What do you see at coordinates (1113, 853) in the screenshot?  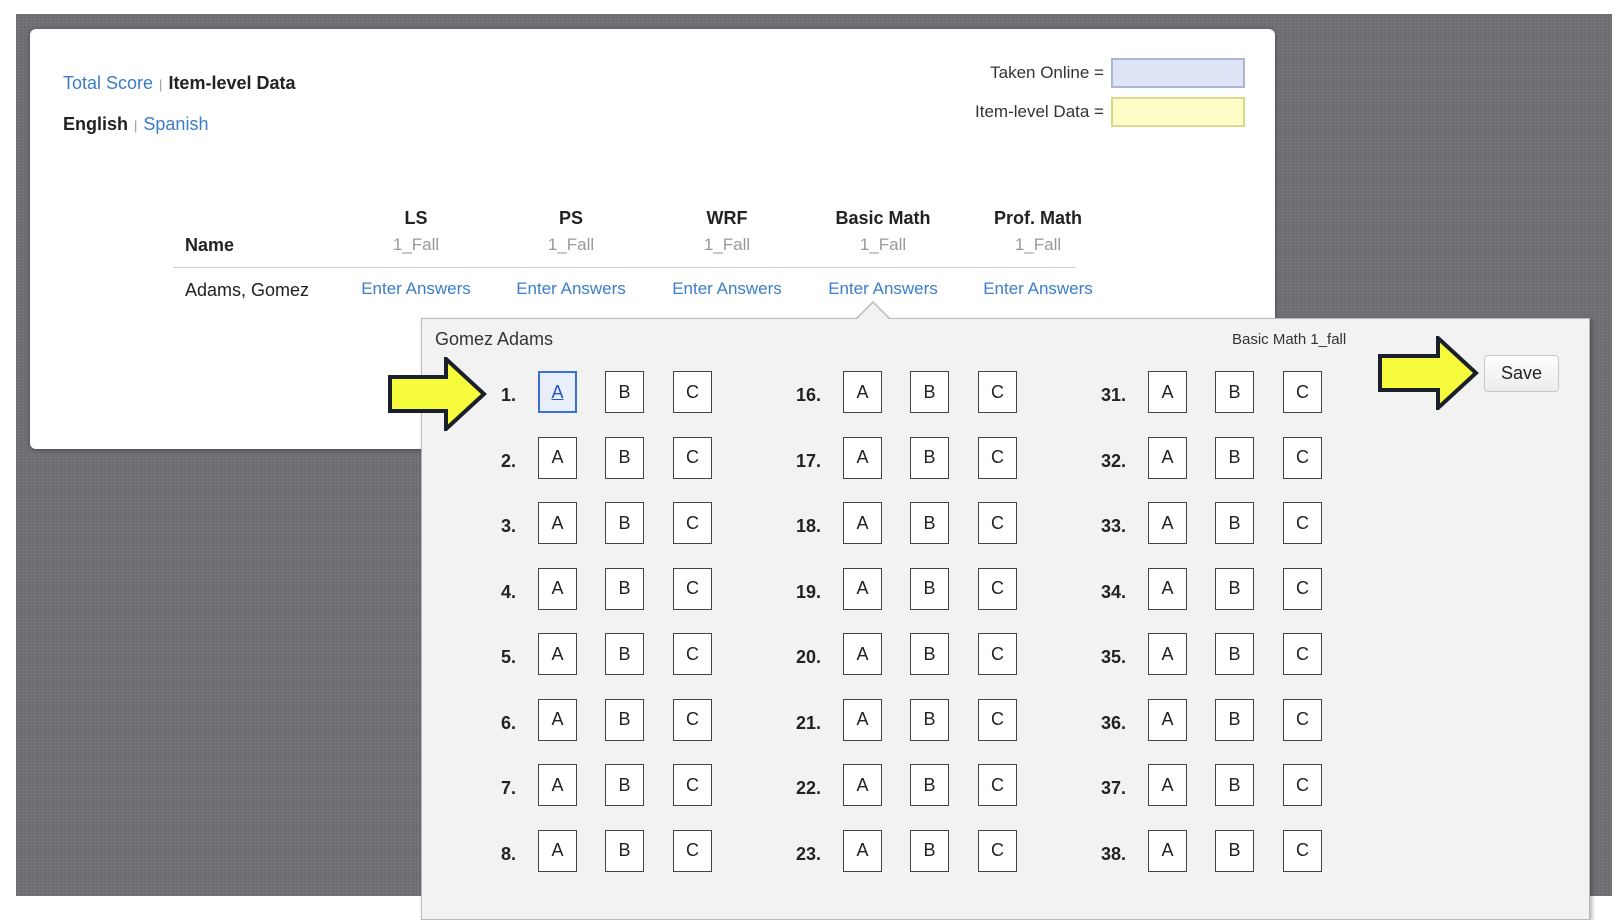 I see `question-number: 38.` at bounding box center [1113, 853].